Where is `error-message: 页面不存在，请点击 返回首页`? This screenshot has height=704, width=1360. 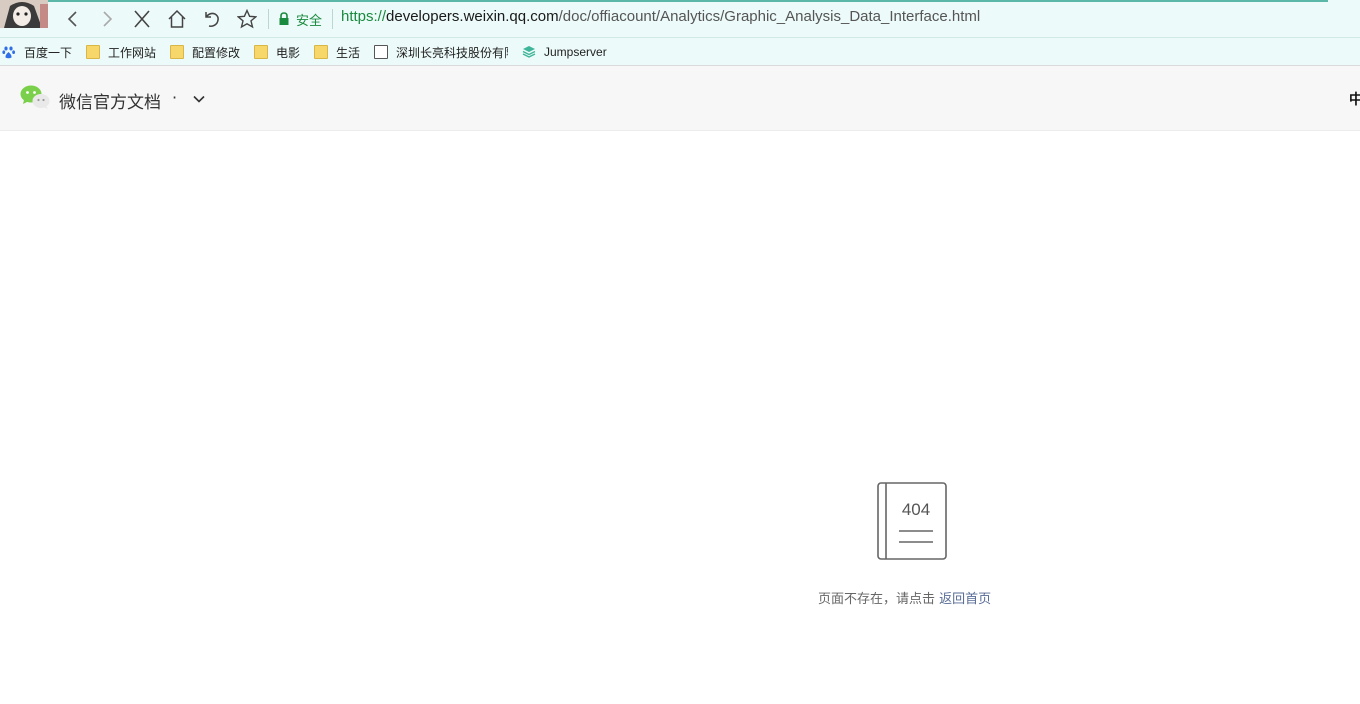 error-message: 页面不存在，请点击 返回首页 is located at coordinates (904, 597).